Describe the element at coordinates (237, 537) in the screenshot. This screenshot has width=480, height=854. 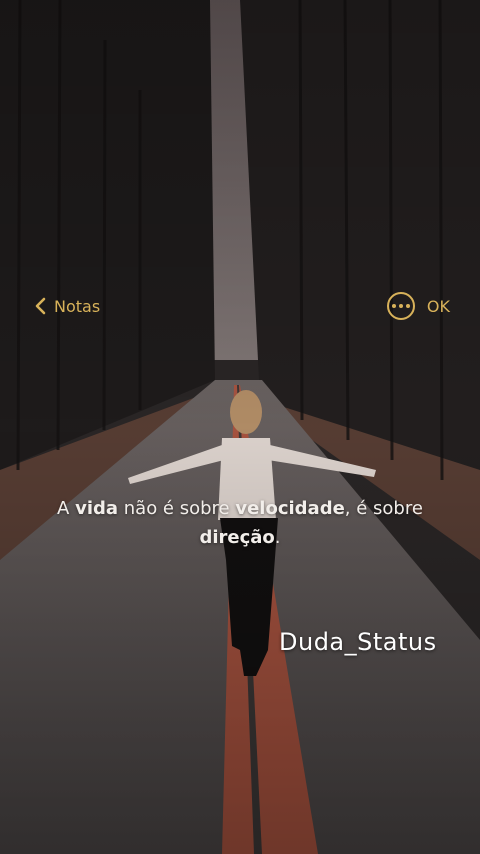
I see `quote-bold-3: direção` at that location.